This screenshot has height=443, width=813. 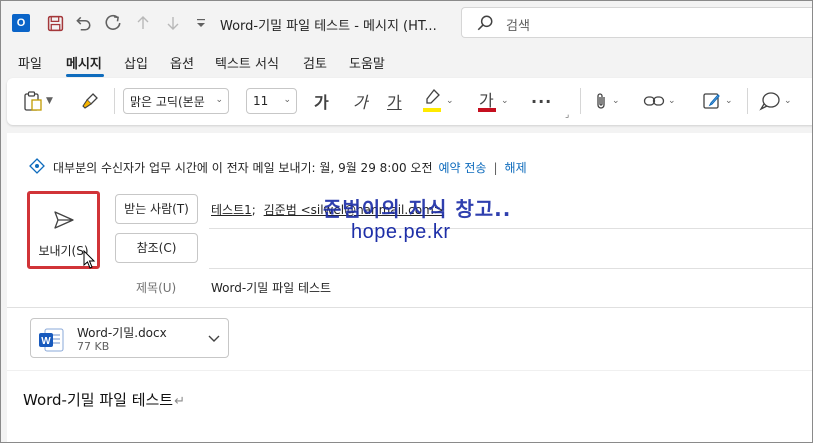 I want to click on italic-icon: 가, so click(x=360, y=102).